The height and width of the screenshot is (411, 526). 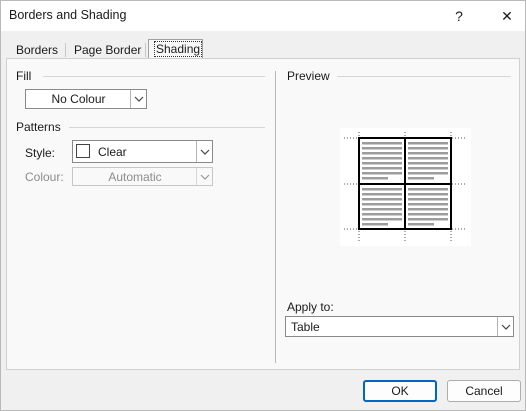 I want to click on colour-label: Colour:, so click(x=44, y=177).